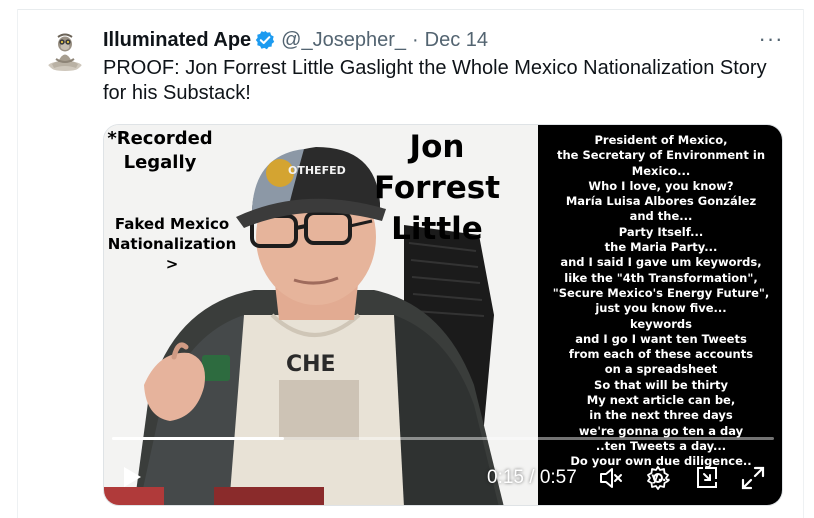 The image size is (814, 518). What do you see at coordinates (661, 140) in the screenshot?
I see `transcript-line: President of Mexico,` at bounding box center [661, 140].